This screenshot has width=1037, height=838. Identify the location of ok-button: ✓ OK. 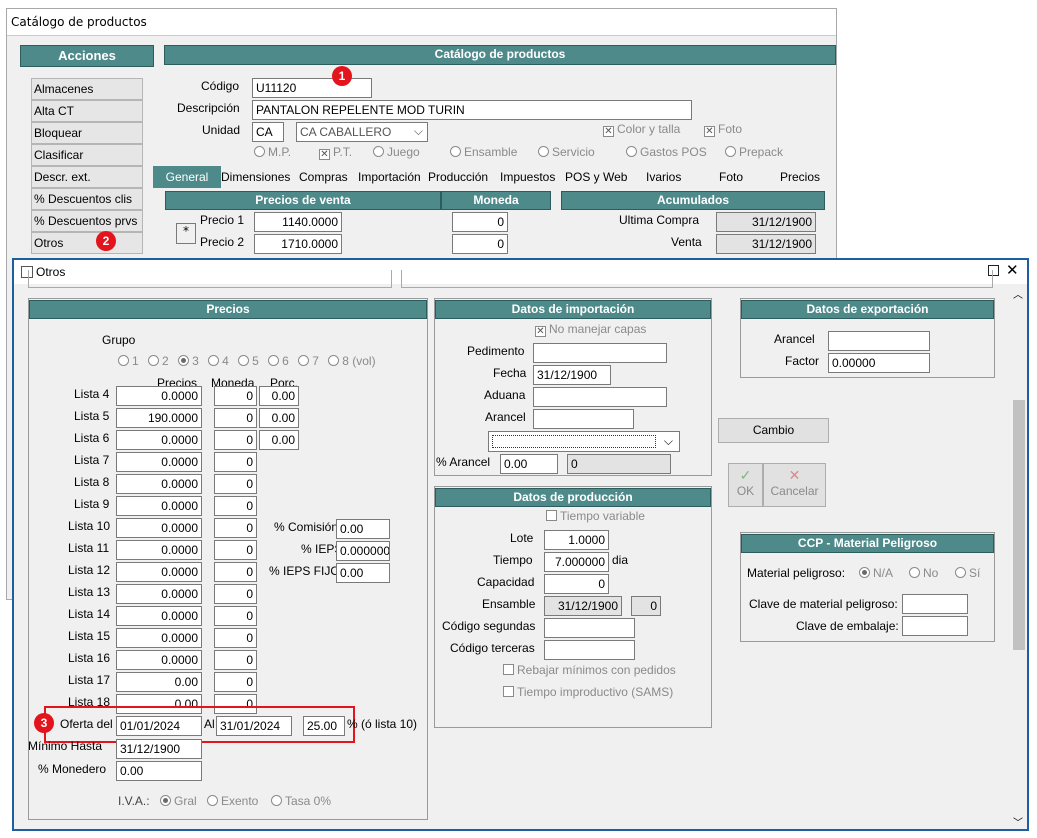
(745, 485).